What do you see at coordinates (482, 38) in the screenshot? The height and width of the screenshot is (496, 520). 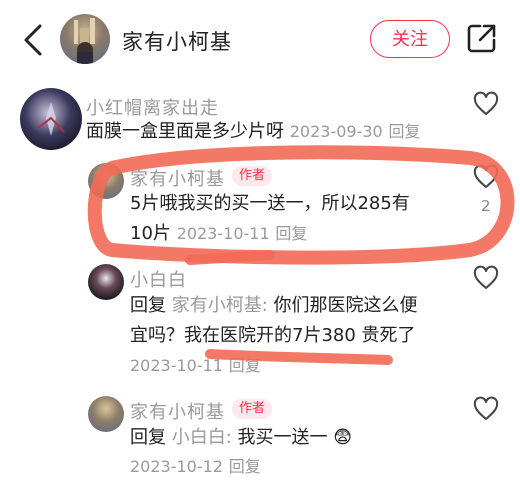 I see `share-icon` at bounding box center [482, 38].